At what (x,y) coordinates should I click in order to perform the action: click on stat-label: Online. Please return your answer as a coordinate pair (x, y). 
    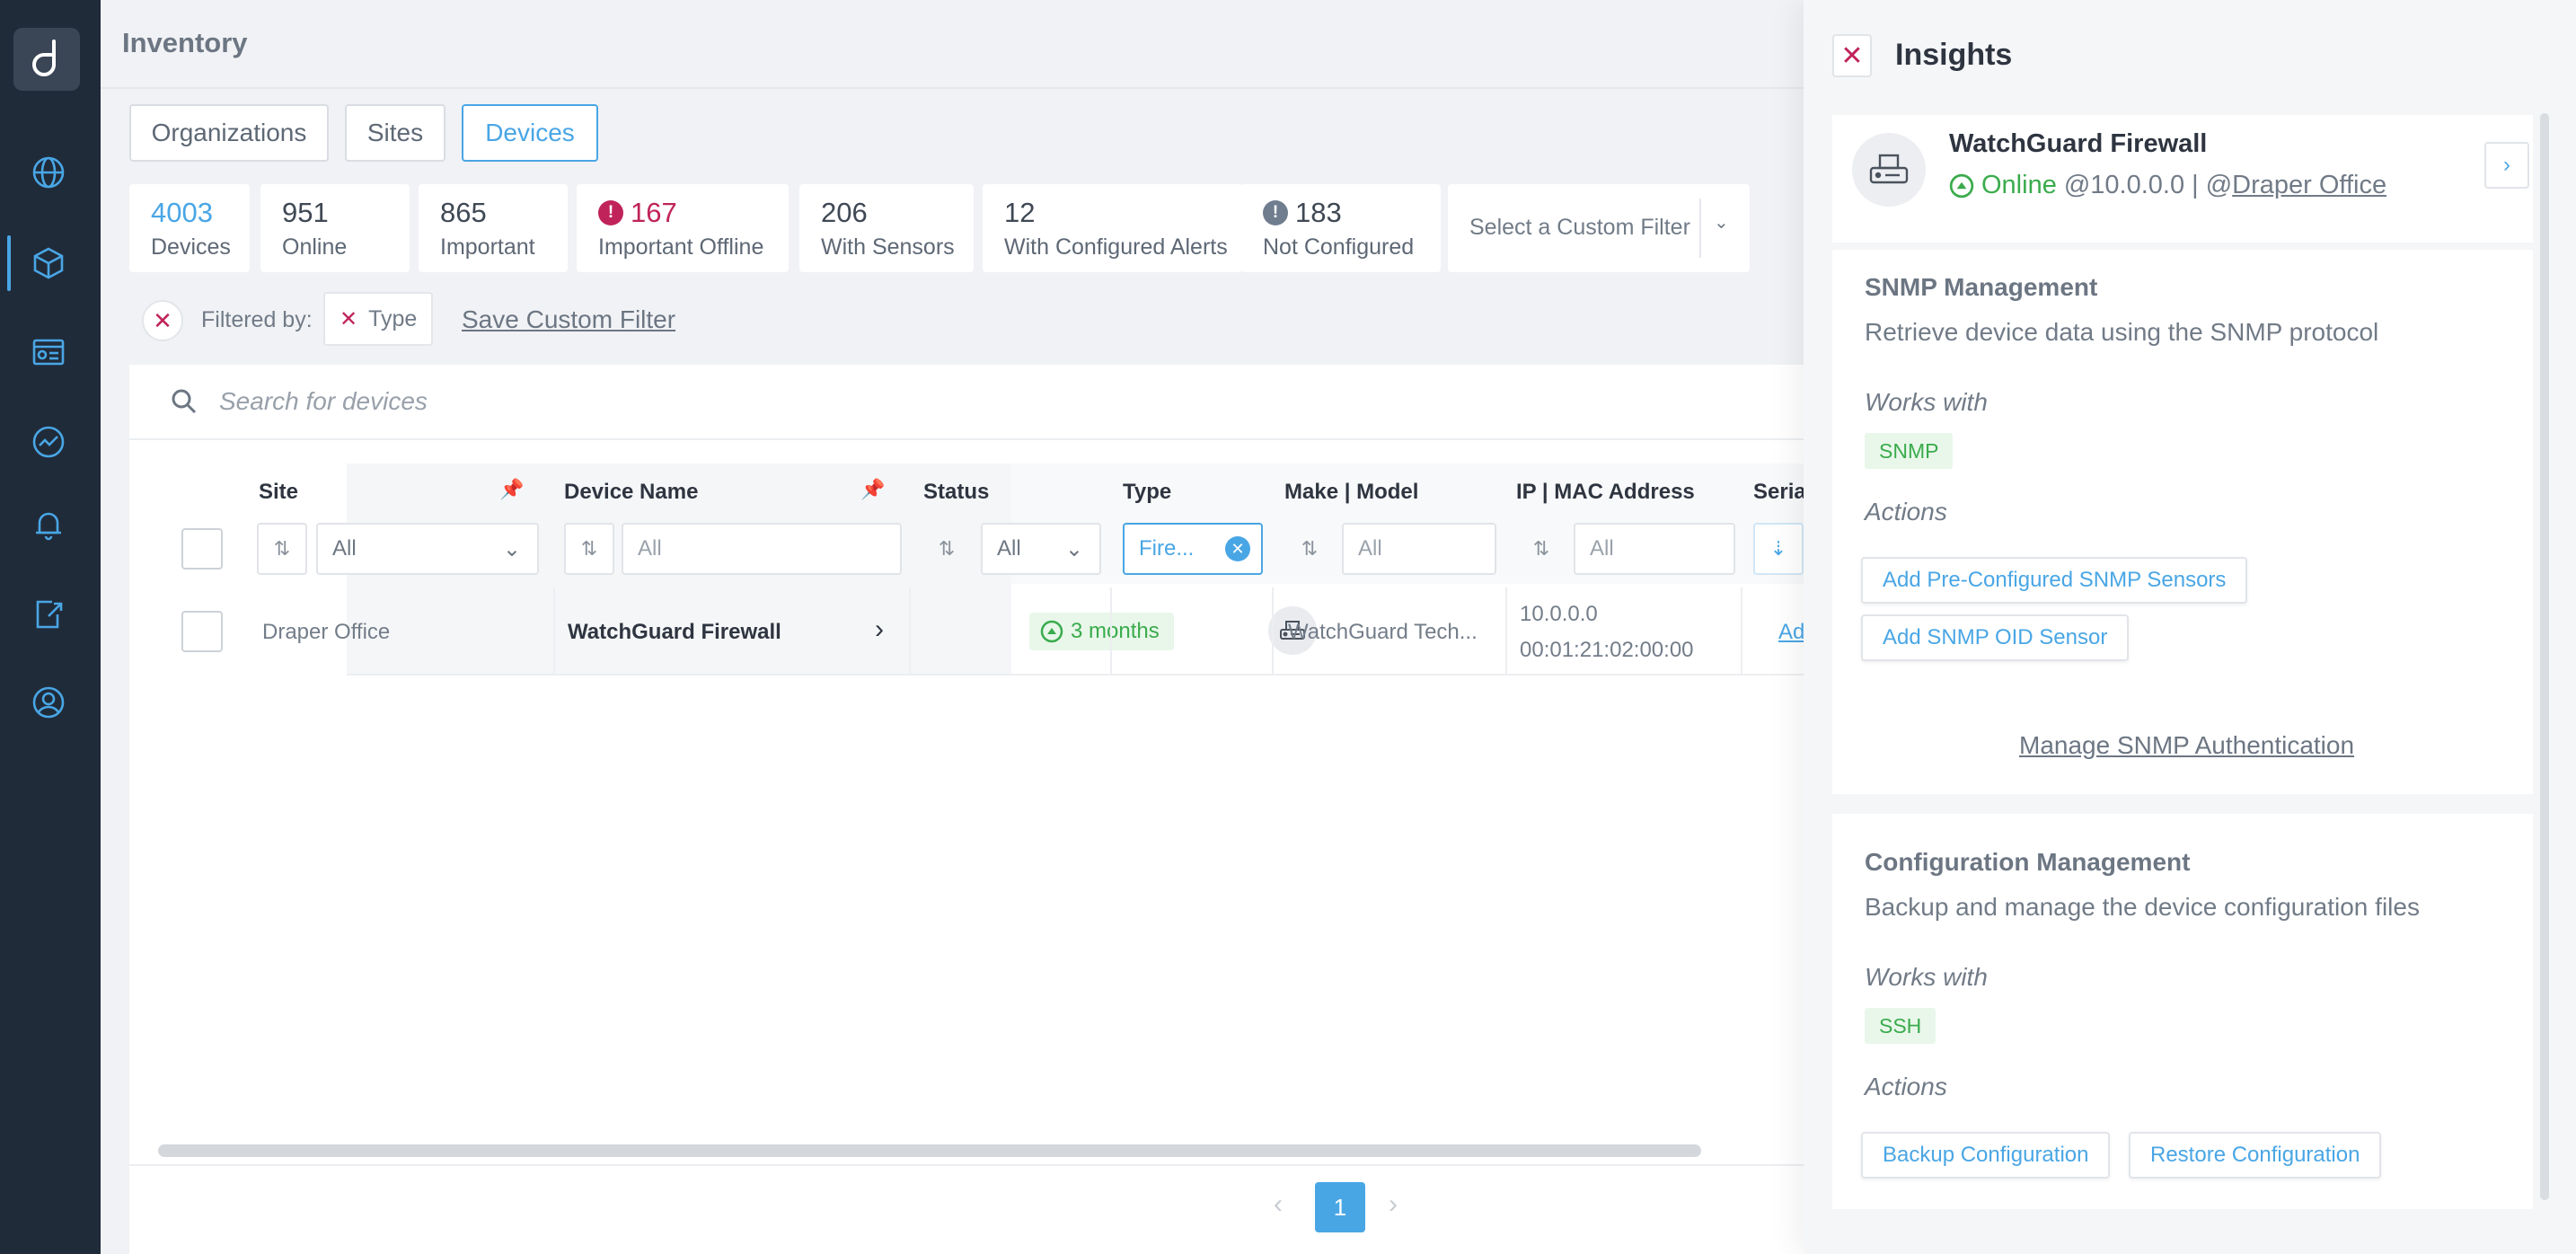
    Looking at the image, I should click on (315, 247).